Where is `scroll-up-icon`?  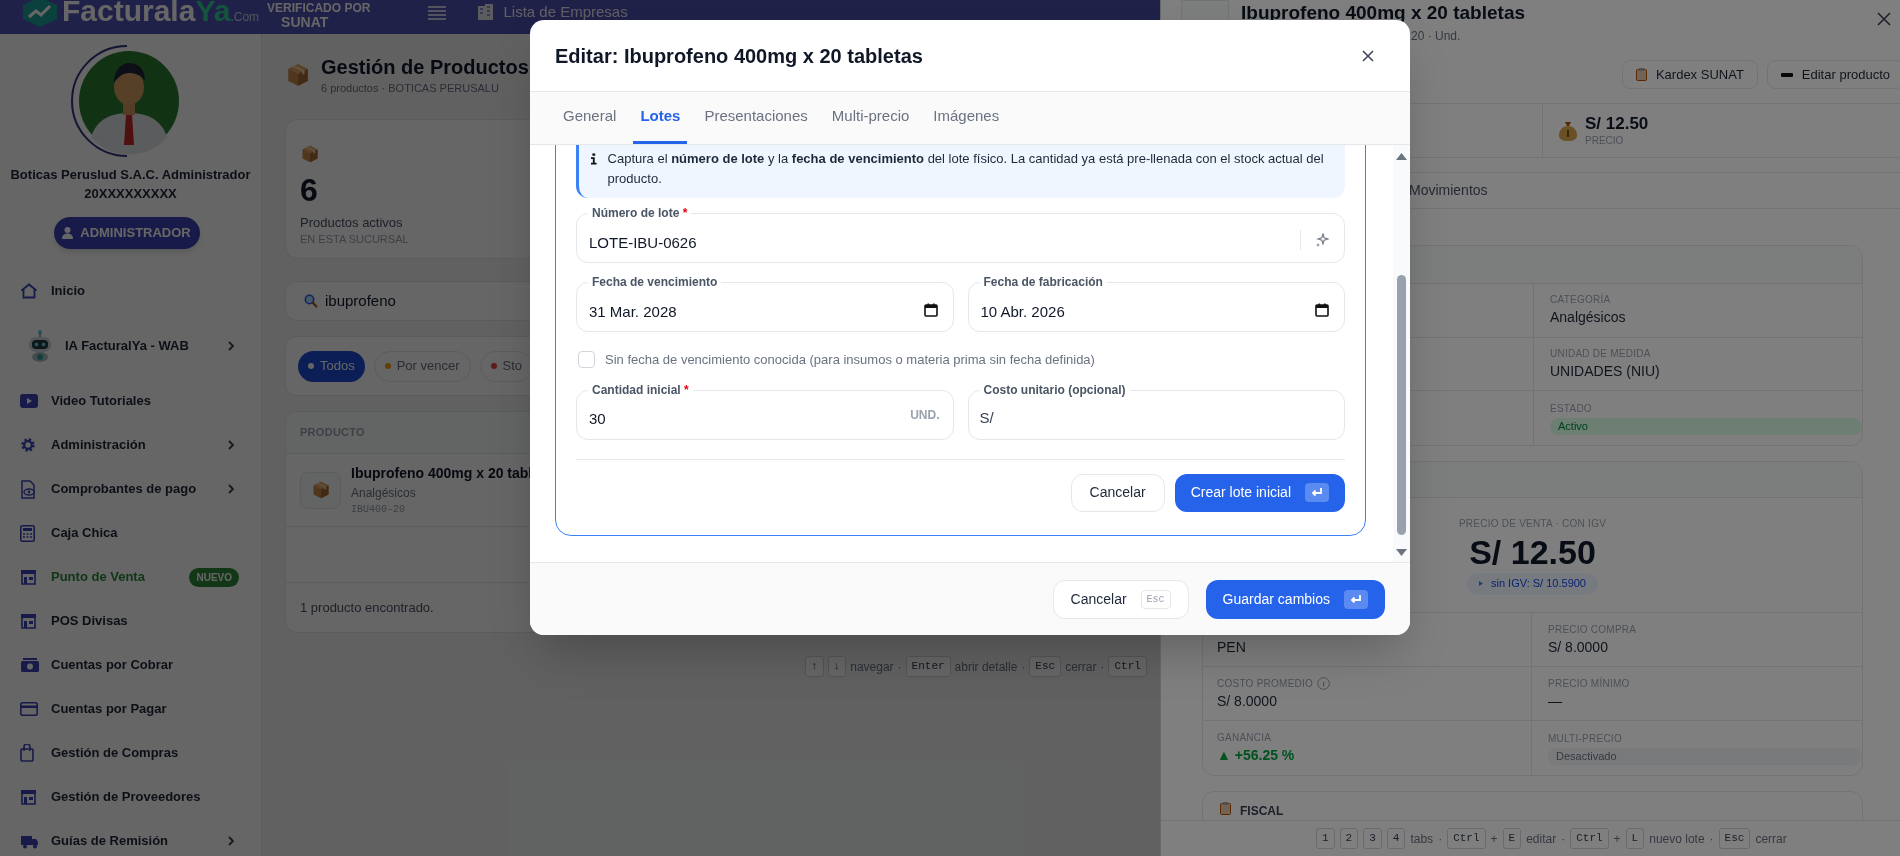 scroll-up-icon is located at coordinates (1401, 156).